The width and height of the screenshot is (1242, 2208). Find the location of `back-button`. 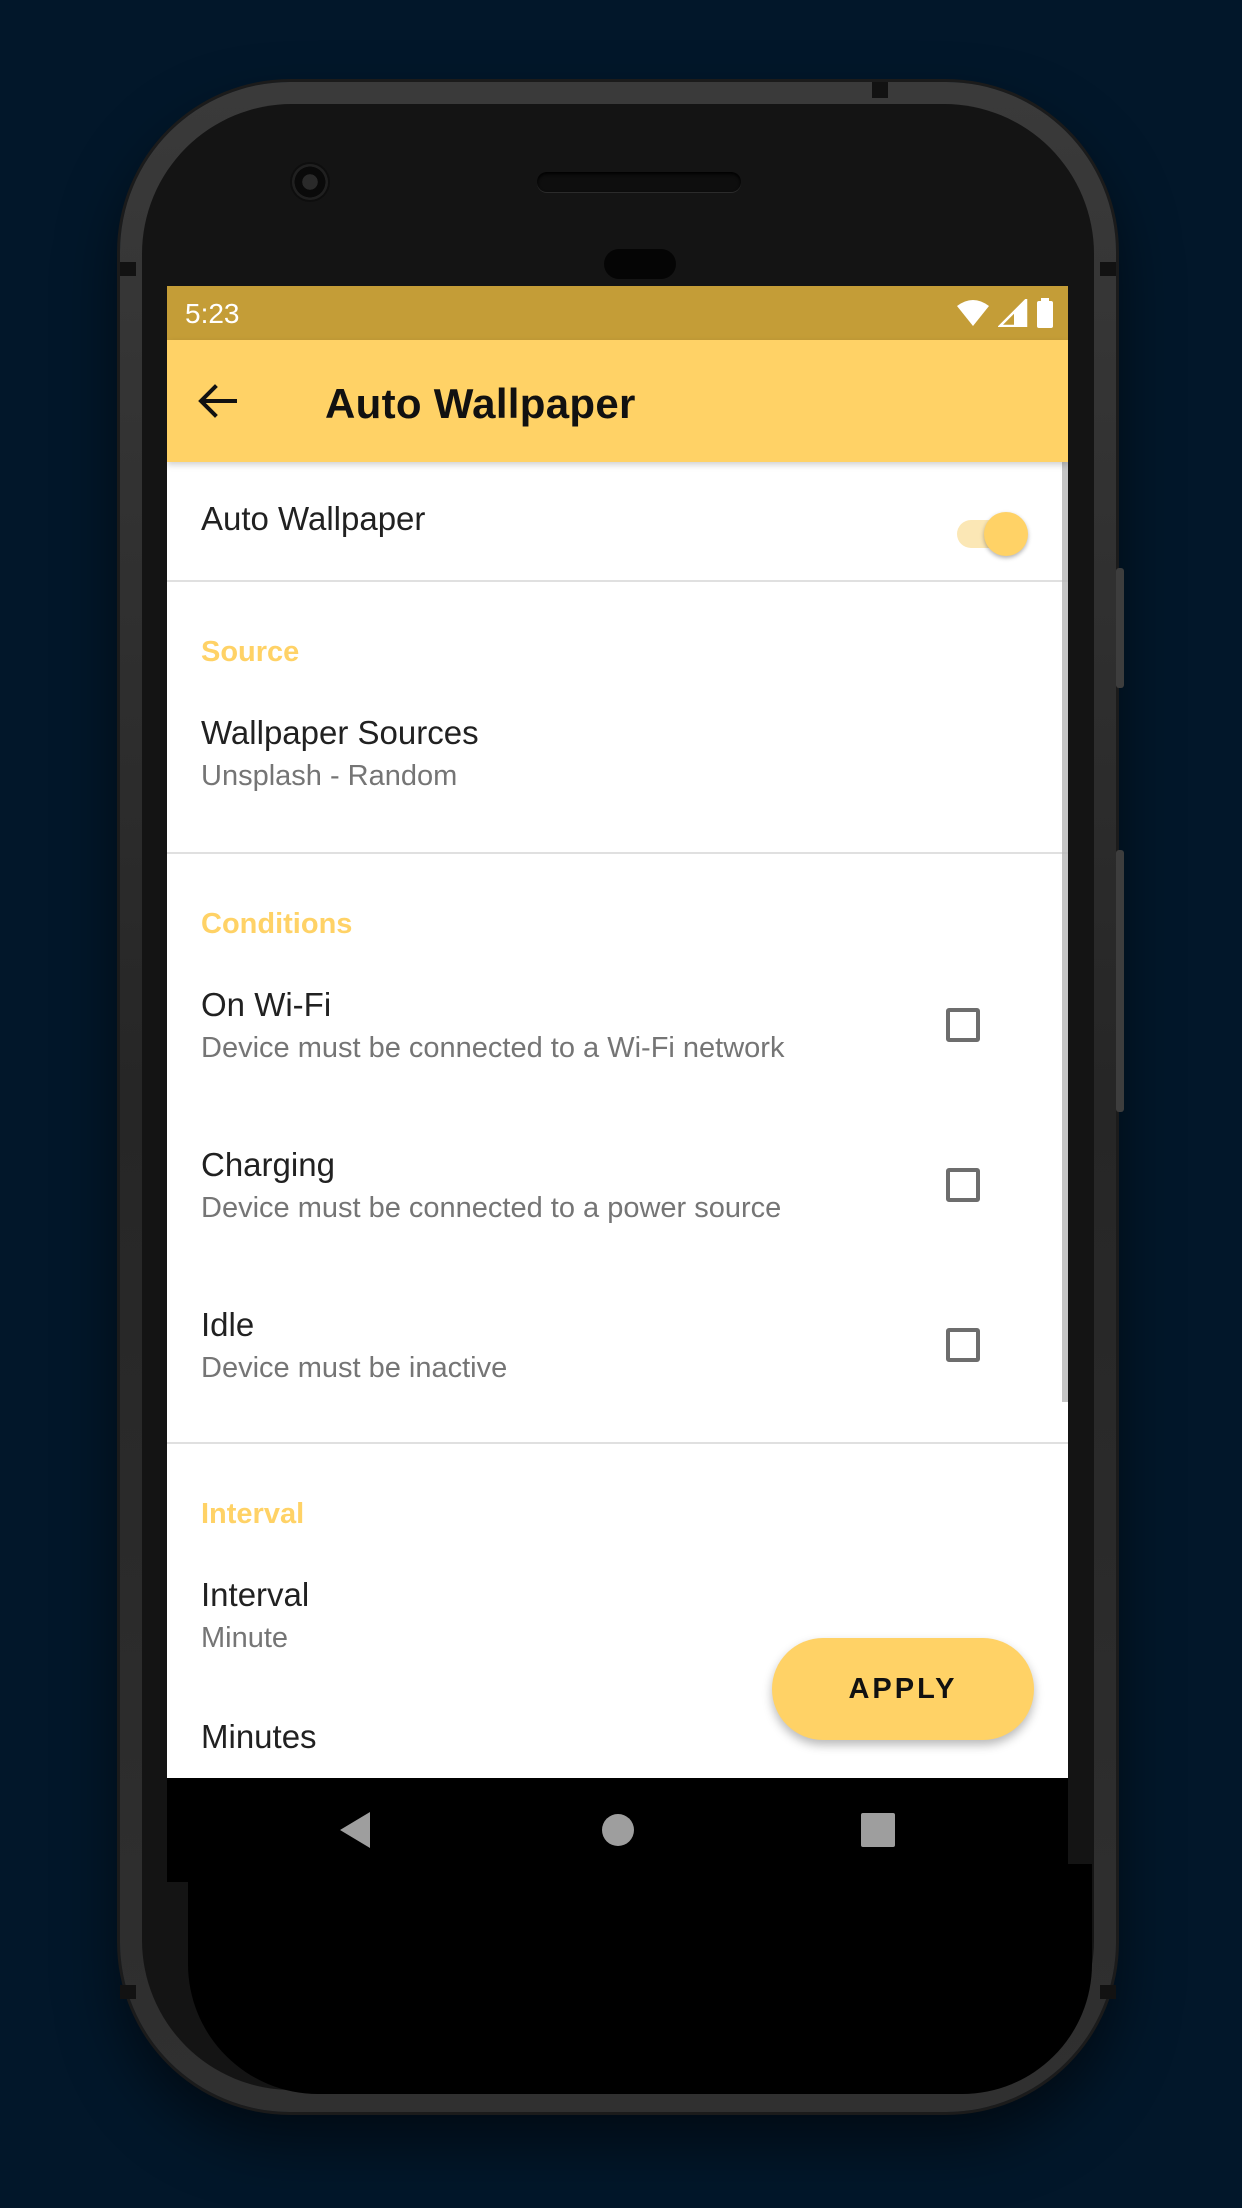

back-button is located at coordinates (217, 401).